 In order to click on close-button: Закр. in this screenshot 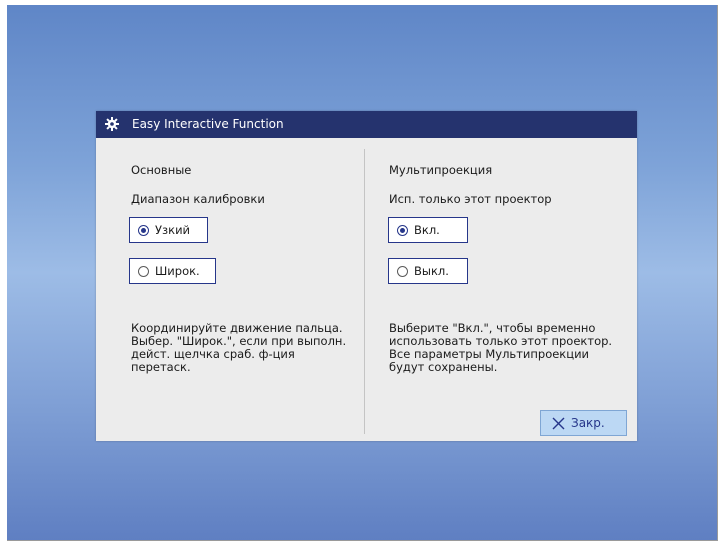, I will do `click(583, 423)`.